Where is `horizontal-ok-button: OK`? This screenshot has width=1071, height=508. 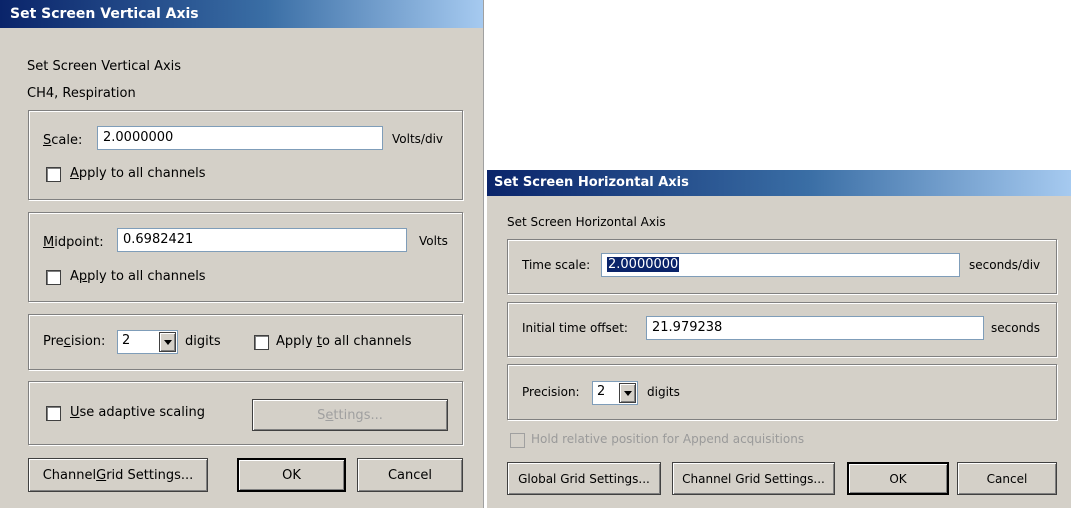
horizontal-ok-button: OK is located at coordinates (898, 478).